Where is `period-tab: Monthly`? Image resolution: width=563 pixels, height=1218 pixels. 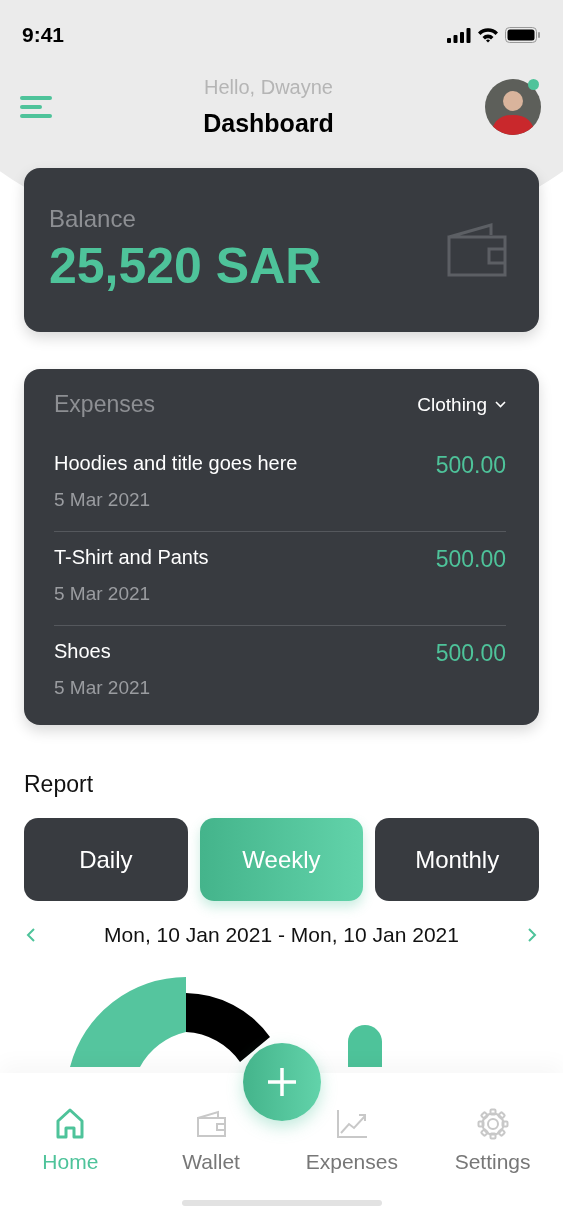 period-tab: Monthly is located at coordinates (457, 859).